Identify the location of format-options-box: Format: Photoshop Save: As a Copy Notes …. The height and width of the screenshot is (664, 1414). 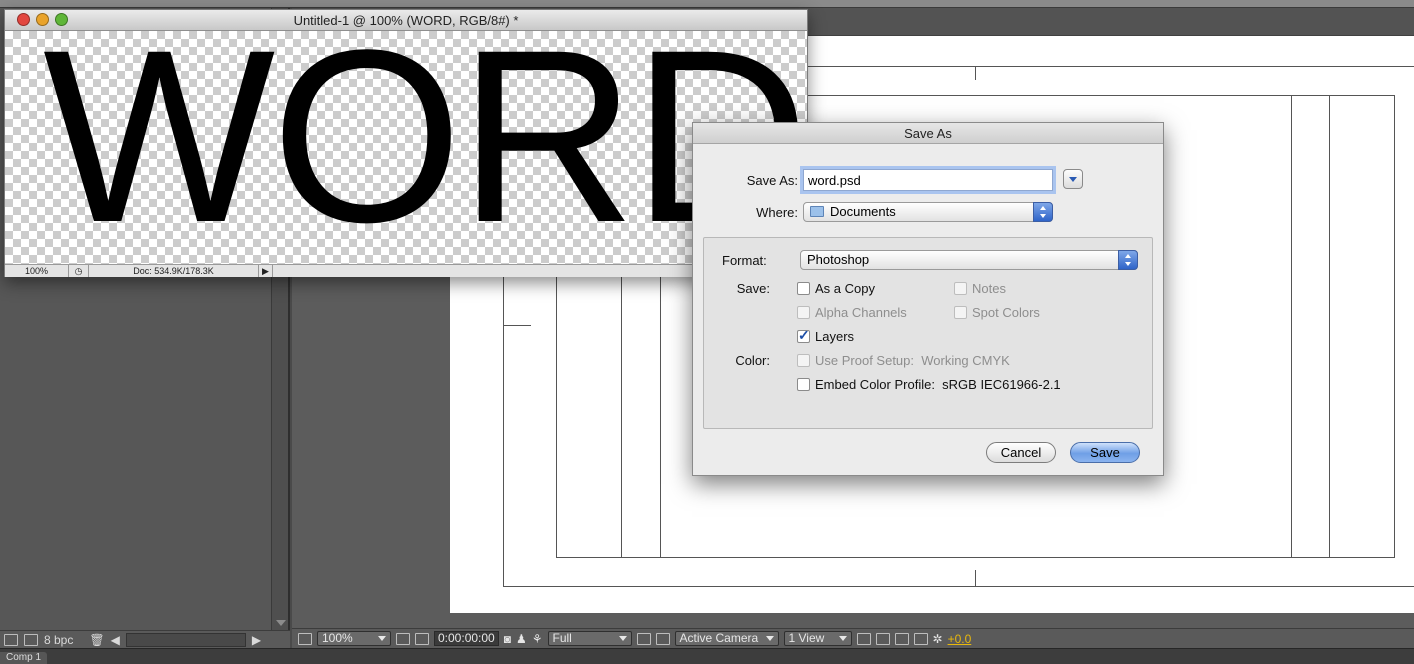
(928, 333).